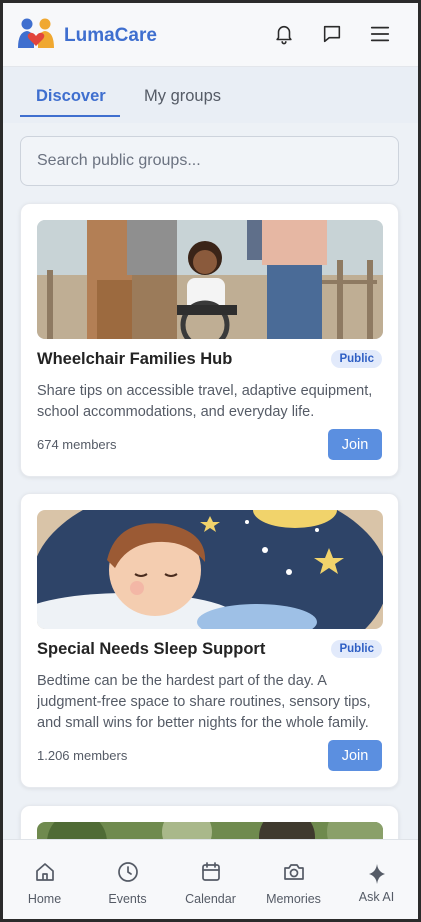 This screenshot has height=922, width=421. I want to click on nav-home: Home, so click(44, 879).